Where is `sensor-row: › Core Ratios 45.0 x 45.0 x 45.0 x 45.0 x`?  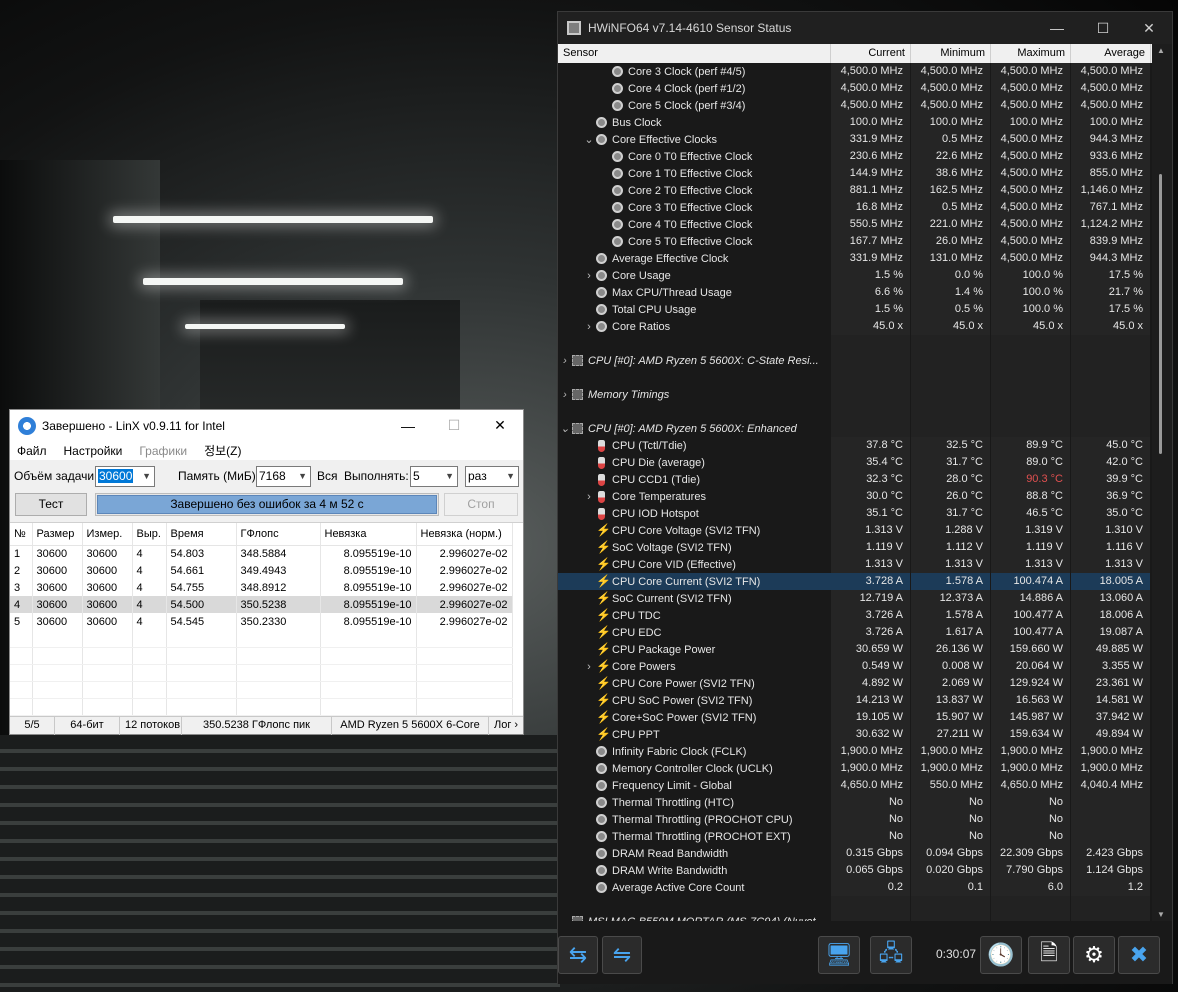 sensor-row: › Core Ratios 45.0 x 45.0 x 45.0 x 45.0 x is located at coordinates (855, 326).